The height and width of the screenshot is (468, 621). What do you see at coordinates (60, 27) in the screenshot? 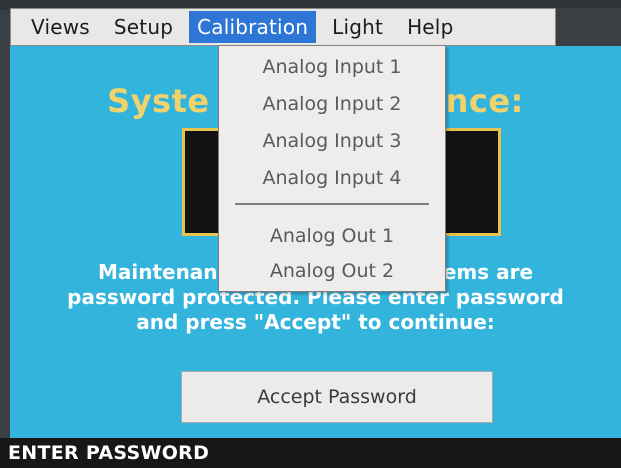
I see `menu-views: Views` at bounding box center [60, 27].